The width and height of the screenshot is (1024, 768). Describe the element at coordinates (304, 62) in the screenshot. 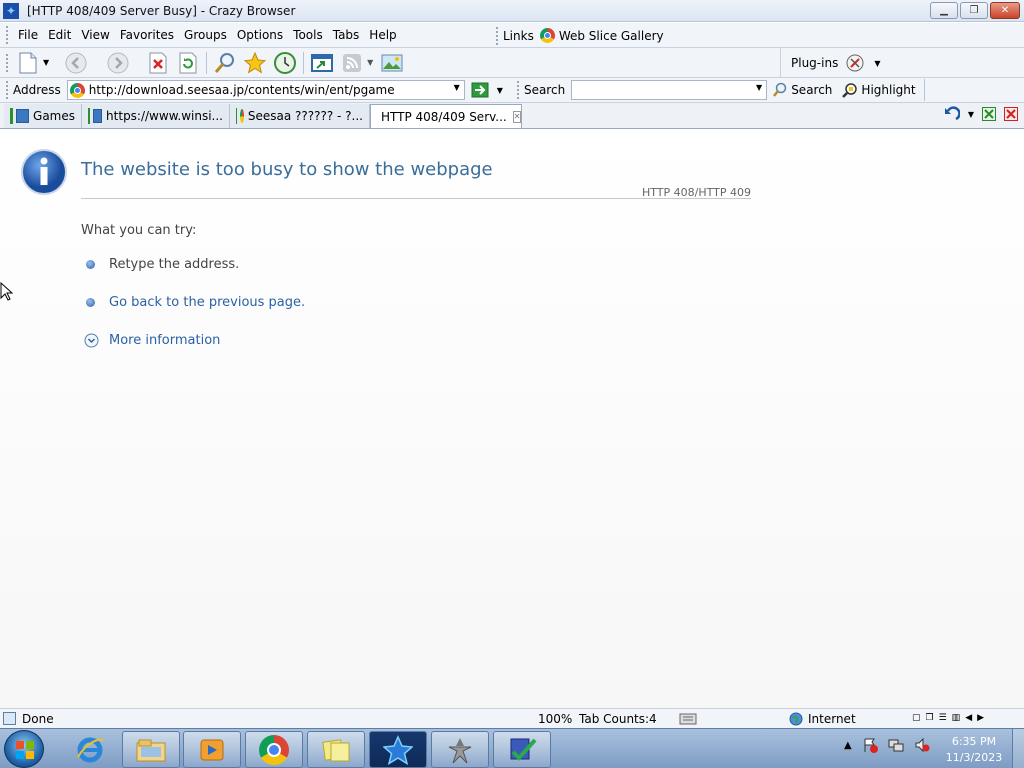

I see `toolbar-separator` at that location.